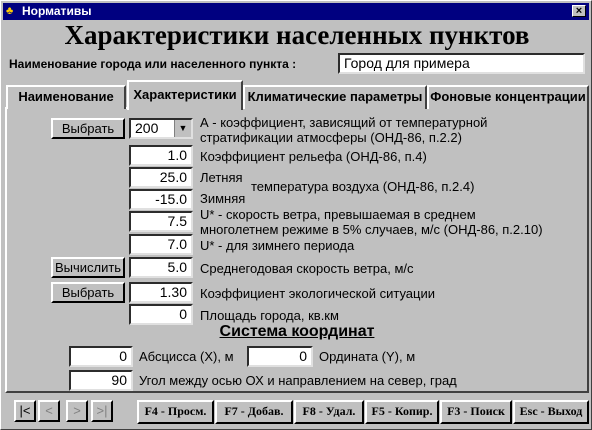  What do you see at coordinates (476, 412) in the screenshot?
I see `search-button: F3 - Поиск` at bounding box center [476, 412].